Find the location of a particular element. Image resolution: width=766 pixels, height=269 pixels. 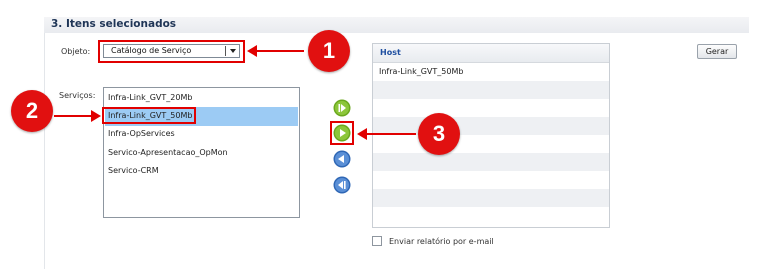

add-all-icon is located at coordinates (342, 108).